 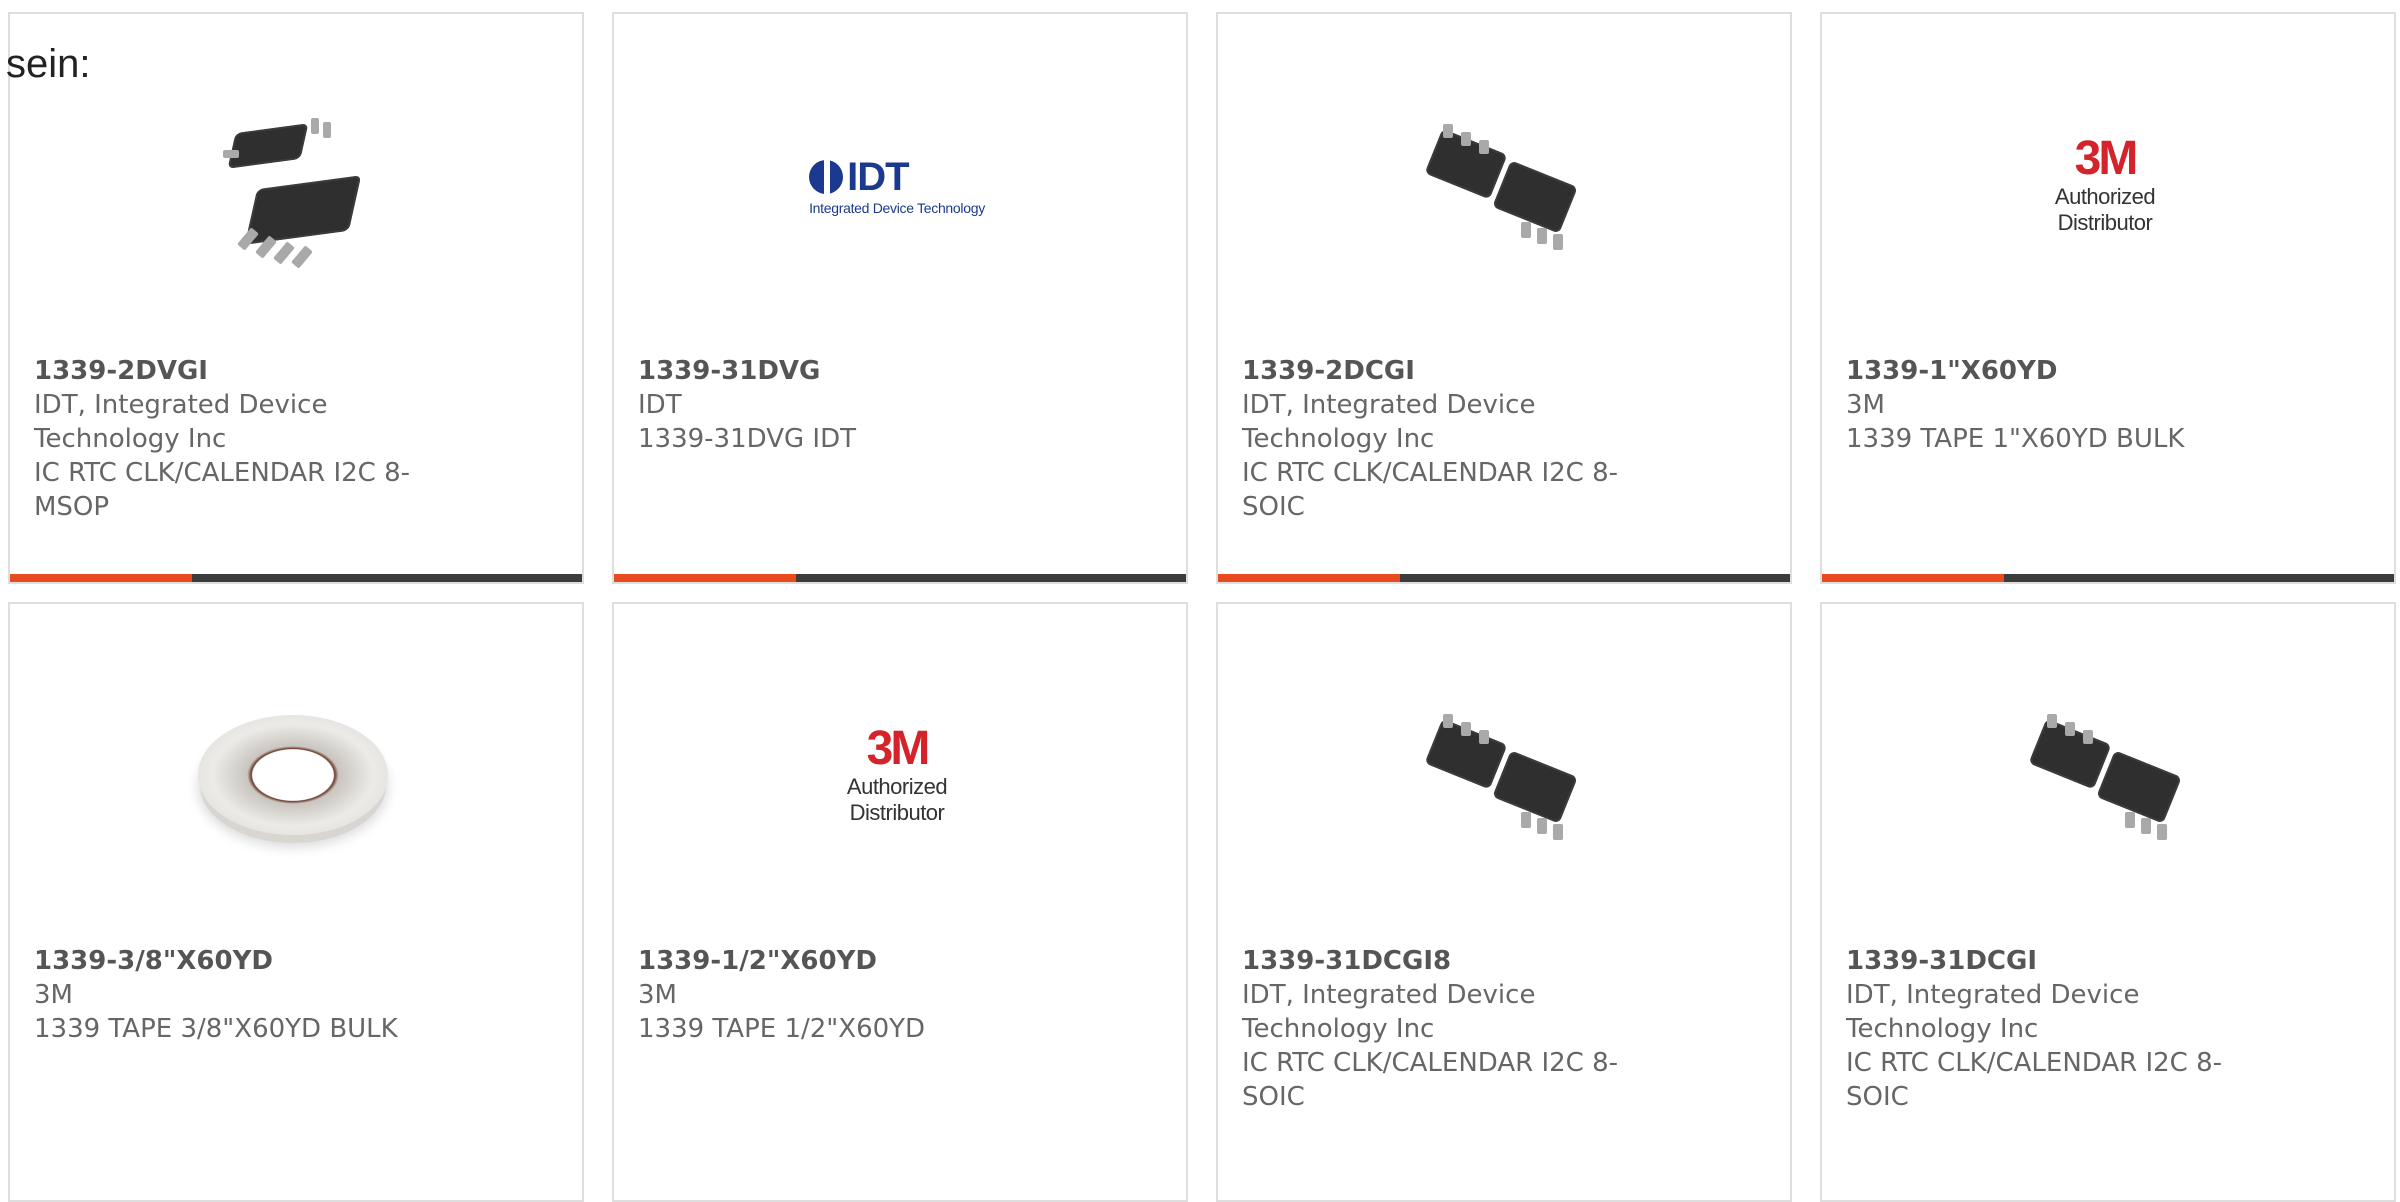 I want to click on product-image: IDT Integrated Device Technology, so click(x=897, y=185).